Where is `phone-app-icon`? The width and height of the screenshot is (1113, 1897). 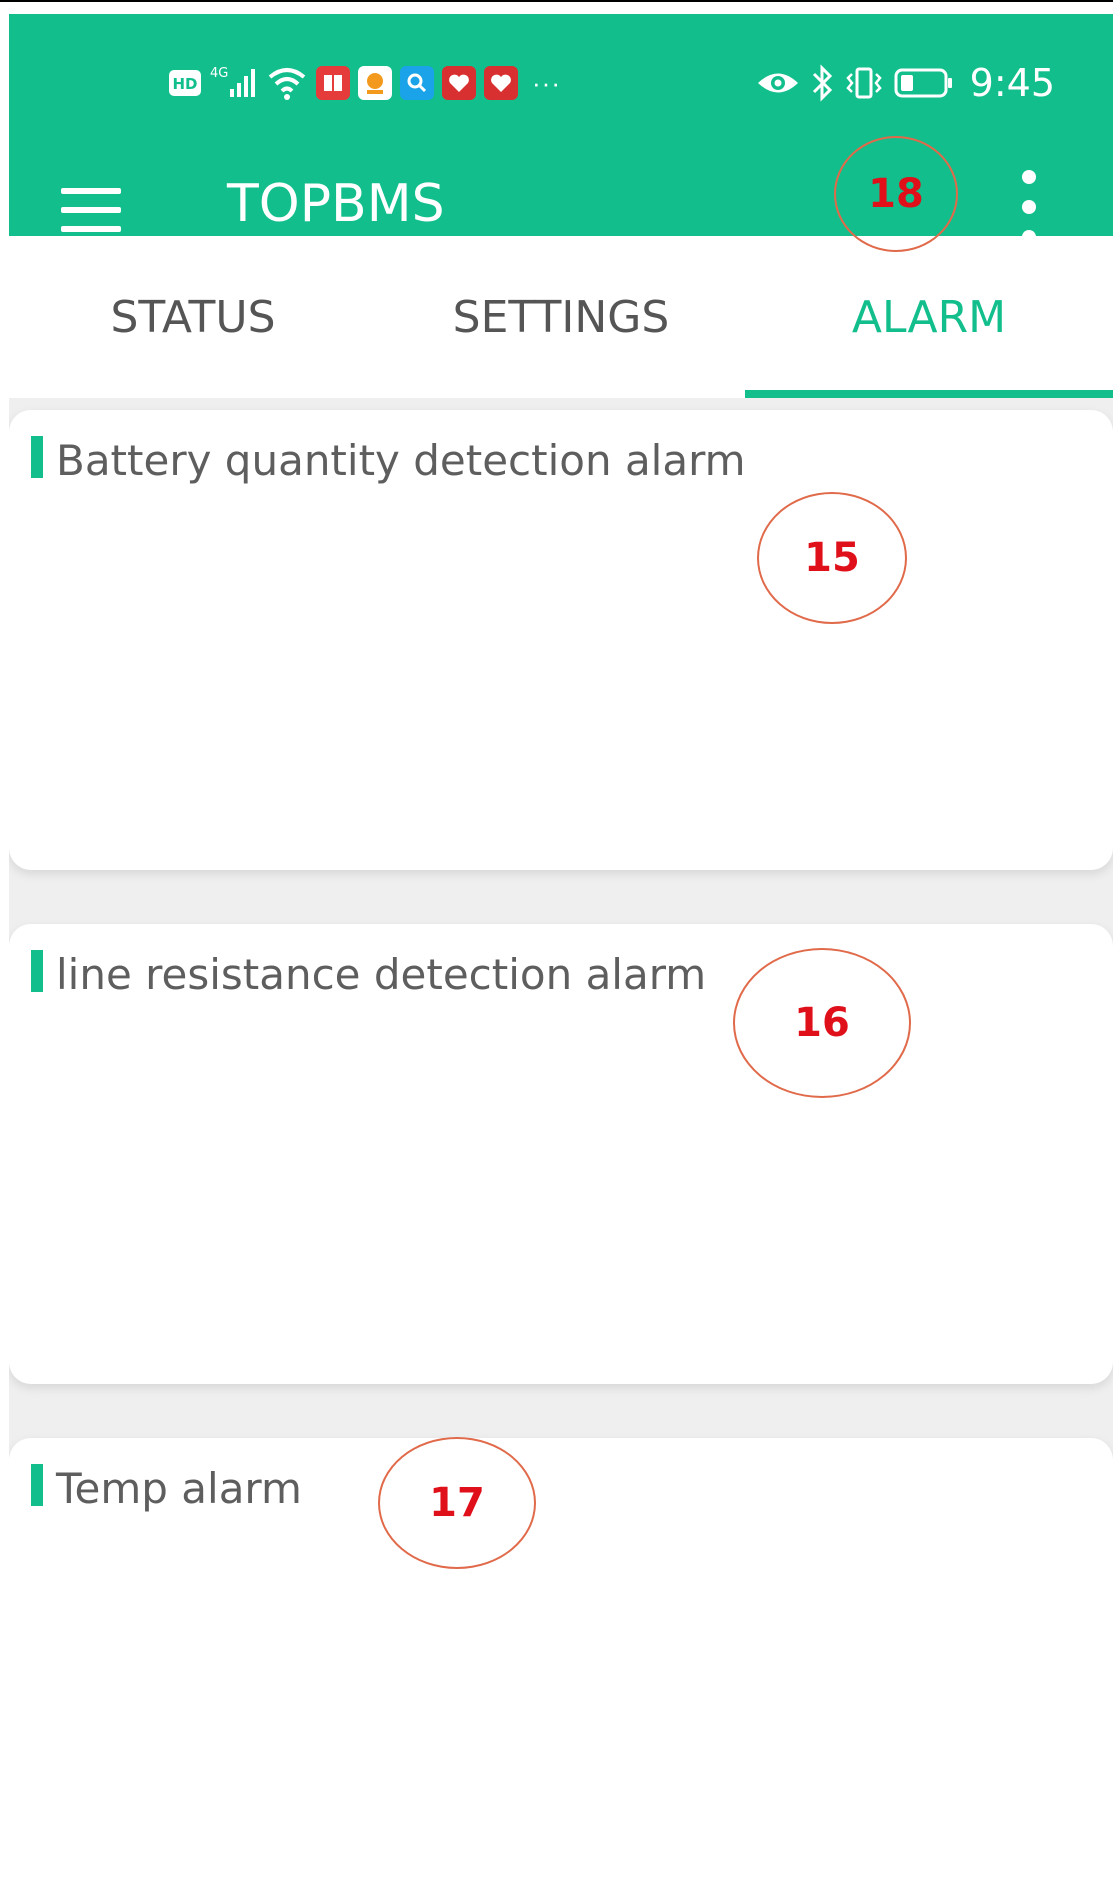
phone-app-icon is located at coordinates (375, 83).